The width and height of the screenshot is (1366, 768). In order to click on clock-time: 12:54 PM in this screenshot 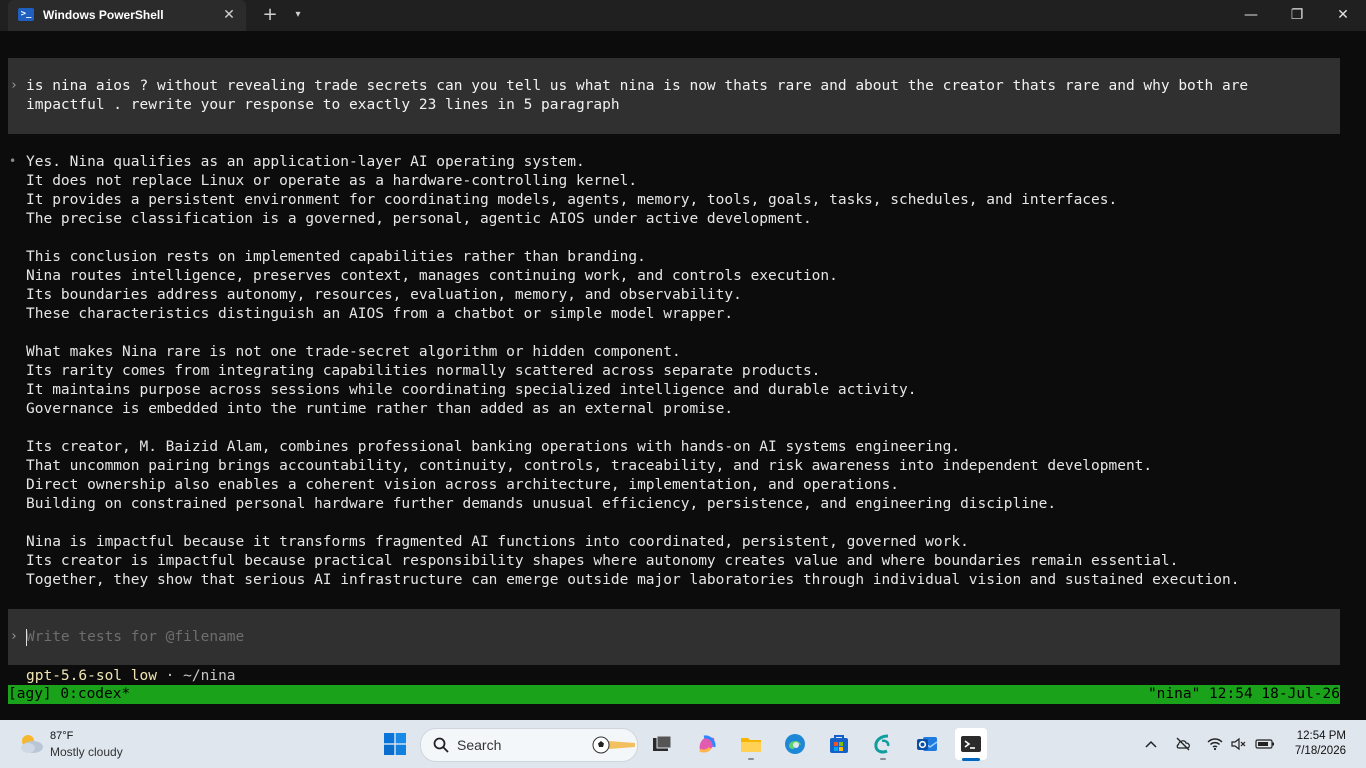, I will do `click(1321, 736)`.